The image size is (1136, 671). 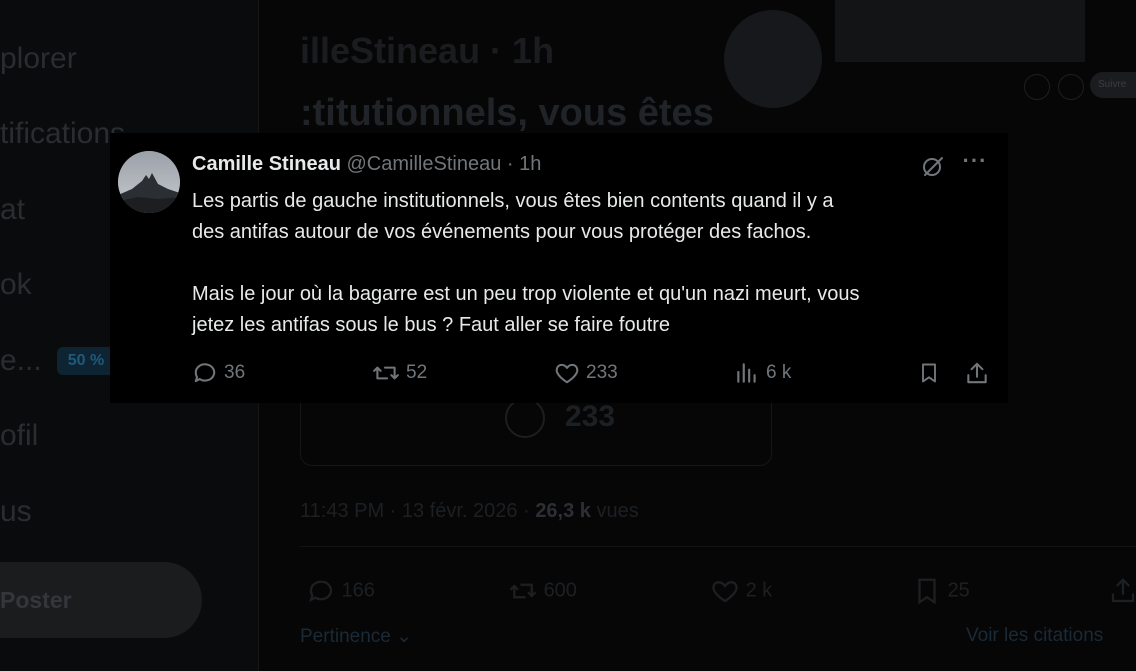 I want to click on views-button: 6 k, so click(x=762, y=373).